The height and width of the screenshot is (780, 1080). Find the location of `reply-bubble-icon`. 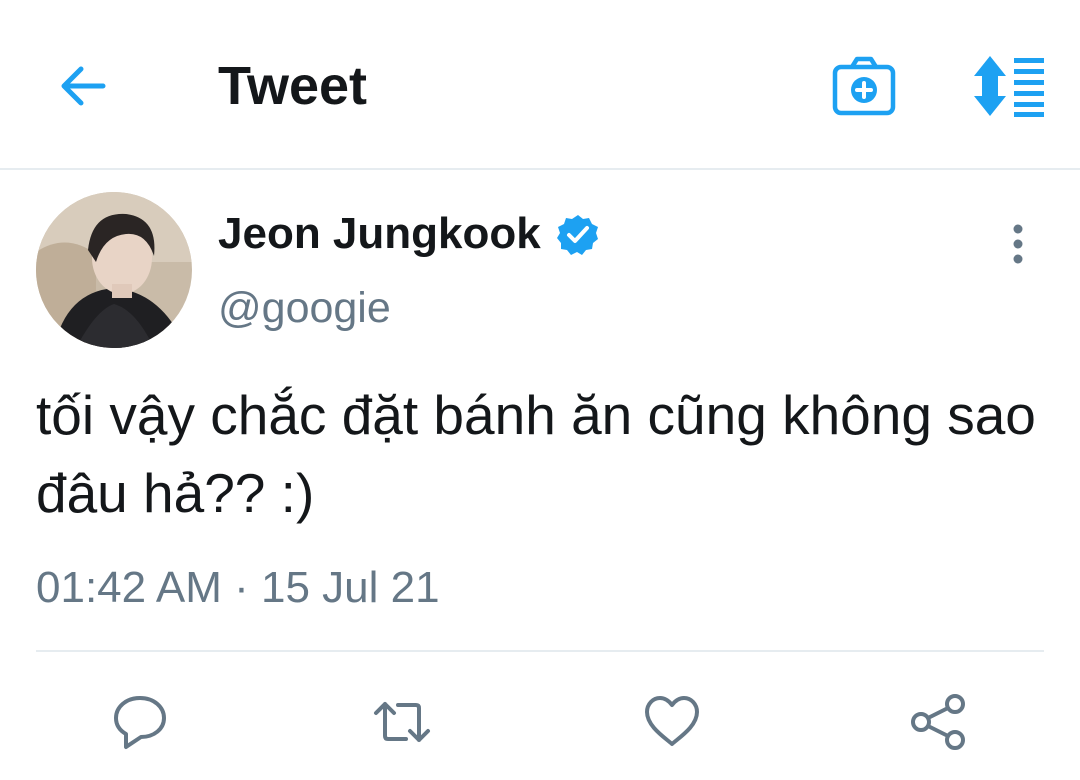

reply-bubble-icon is located at coordinates (140, 722).